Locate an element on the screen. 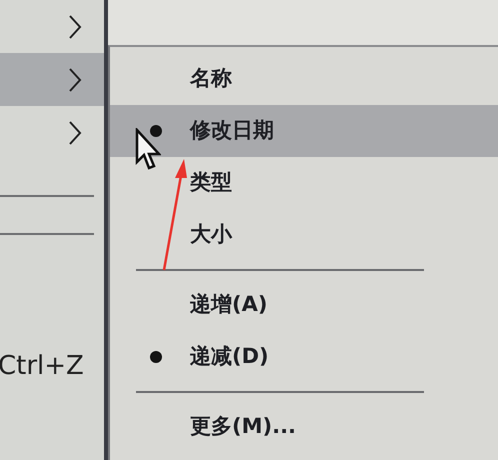 This screenshot has width=498, height=460. menu-item: 递增(A) is located at coordinates (304, 305).